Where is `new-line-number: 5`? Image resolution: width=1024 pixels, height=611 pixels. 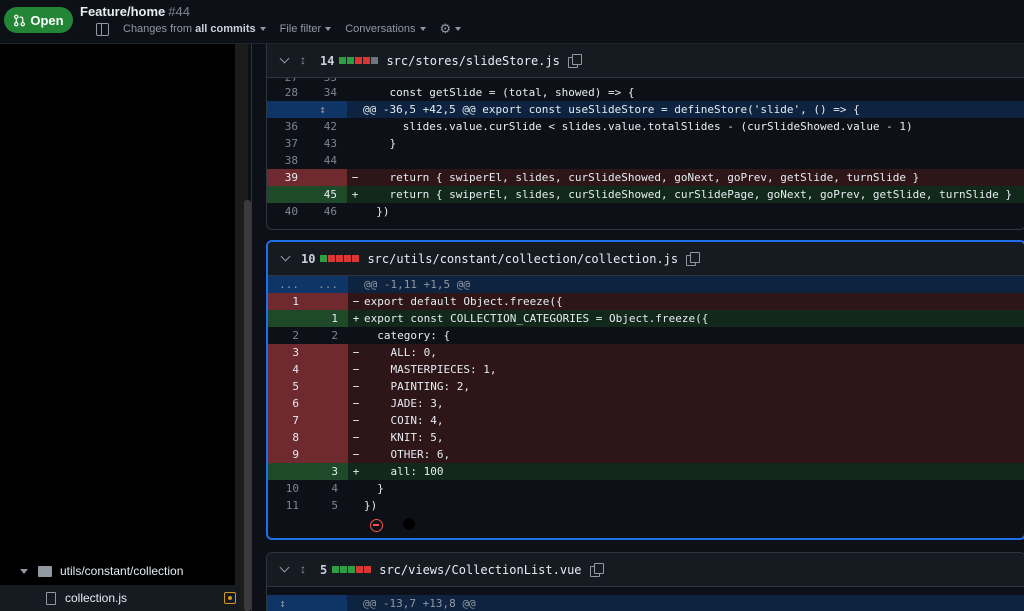 new-line-number: 5 is located at coordinates (328, 505).